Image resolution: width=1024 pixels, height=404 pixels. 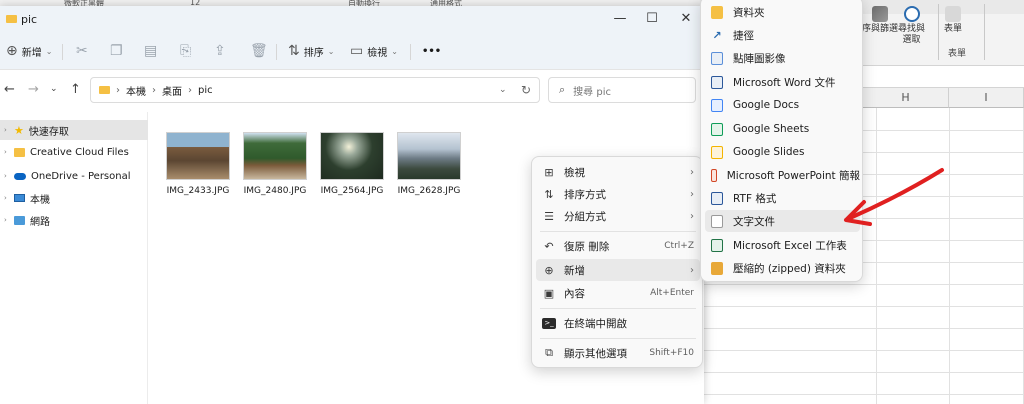 What do you see at coordinates (503, 90) in the screenshot?
I see `address-dropdown-icon: ⌄` at bounding box center [503, 90].